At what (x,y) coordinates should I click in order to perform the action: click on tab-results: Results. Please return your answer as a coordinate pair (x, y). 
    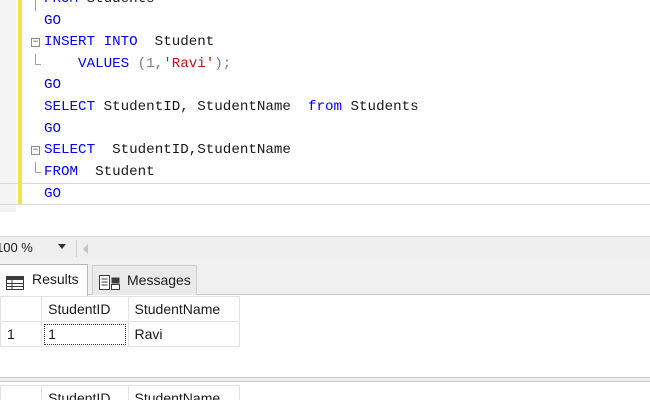
    Looking at the image, I should click on (44, 280).